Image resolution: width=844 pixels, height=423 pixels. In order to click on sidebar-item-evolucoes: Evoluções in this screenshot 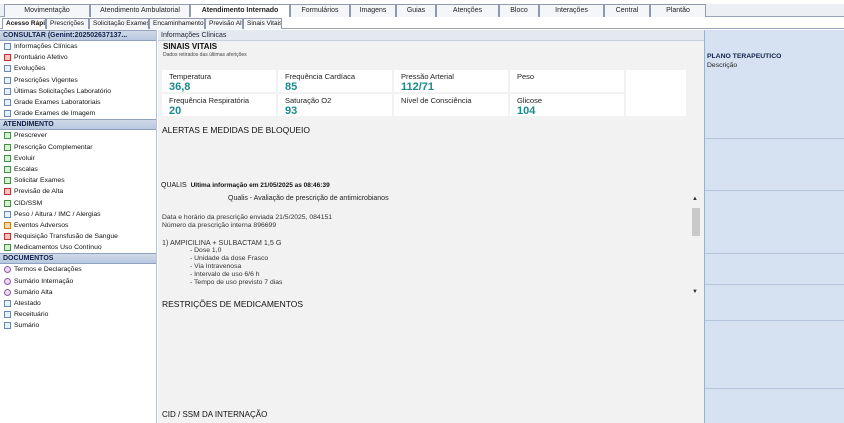, I will do `click(78, 68)`.